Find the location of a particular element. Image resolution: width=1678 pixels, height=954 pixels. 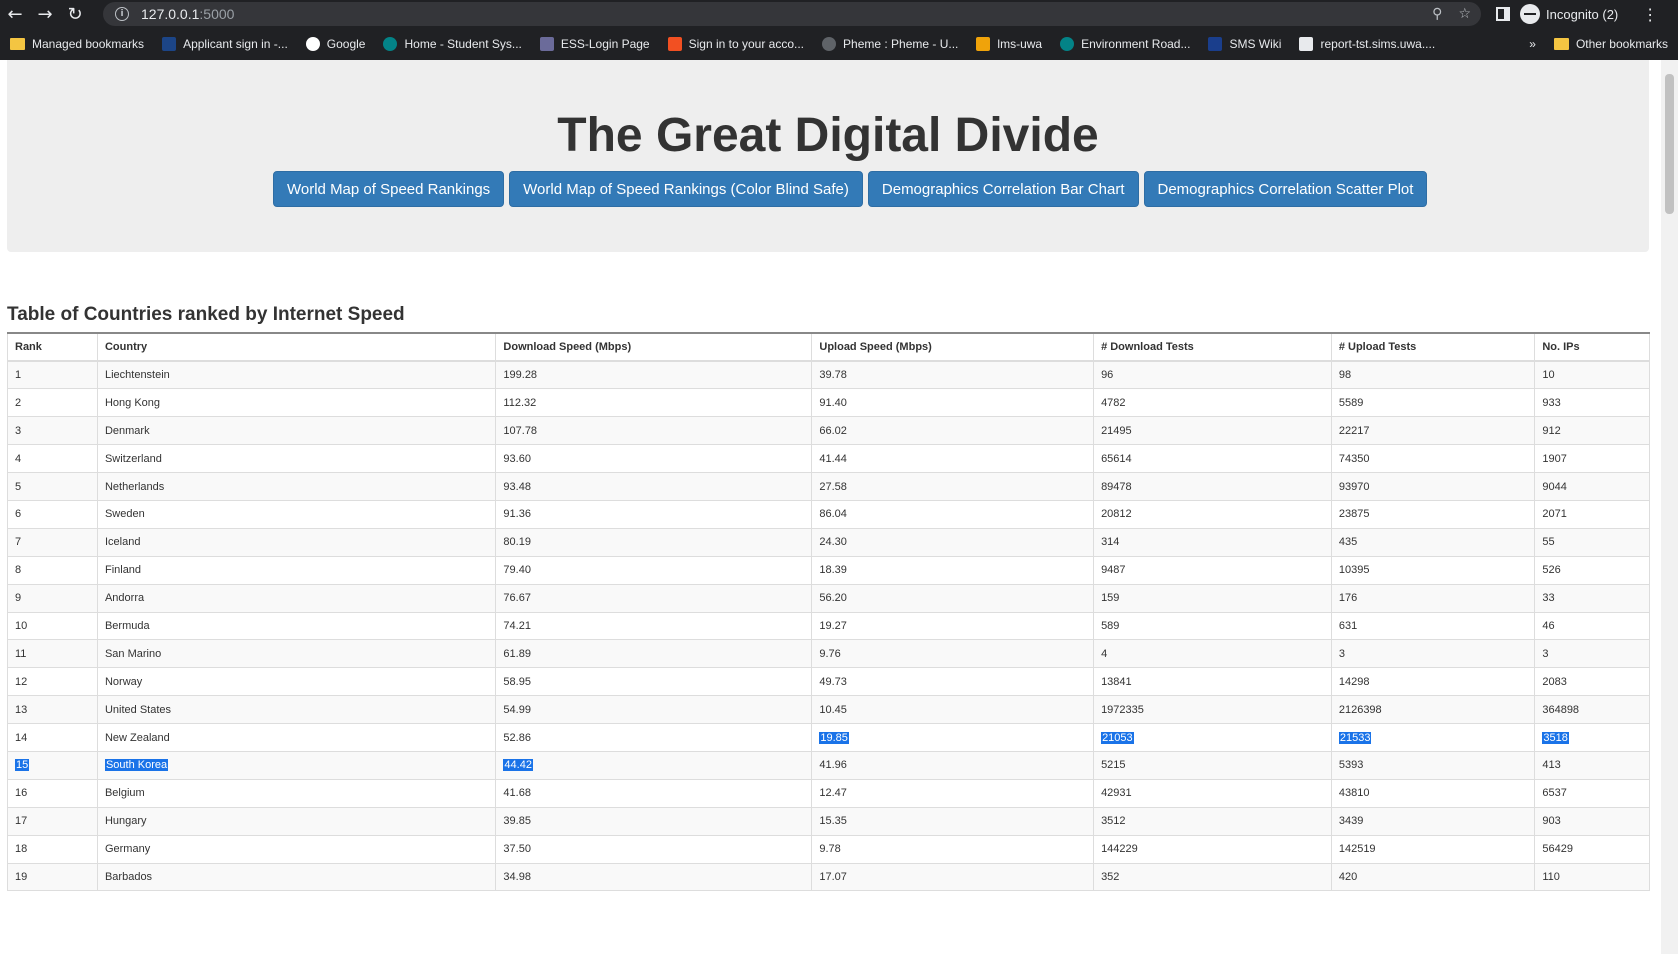

reload-icon: ↻ is located at coordinates (75, 14).